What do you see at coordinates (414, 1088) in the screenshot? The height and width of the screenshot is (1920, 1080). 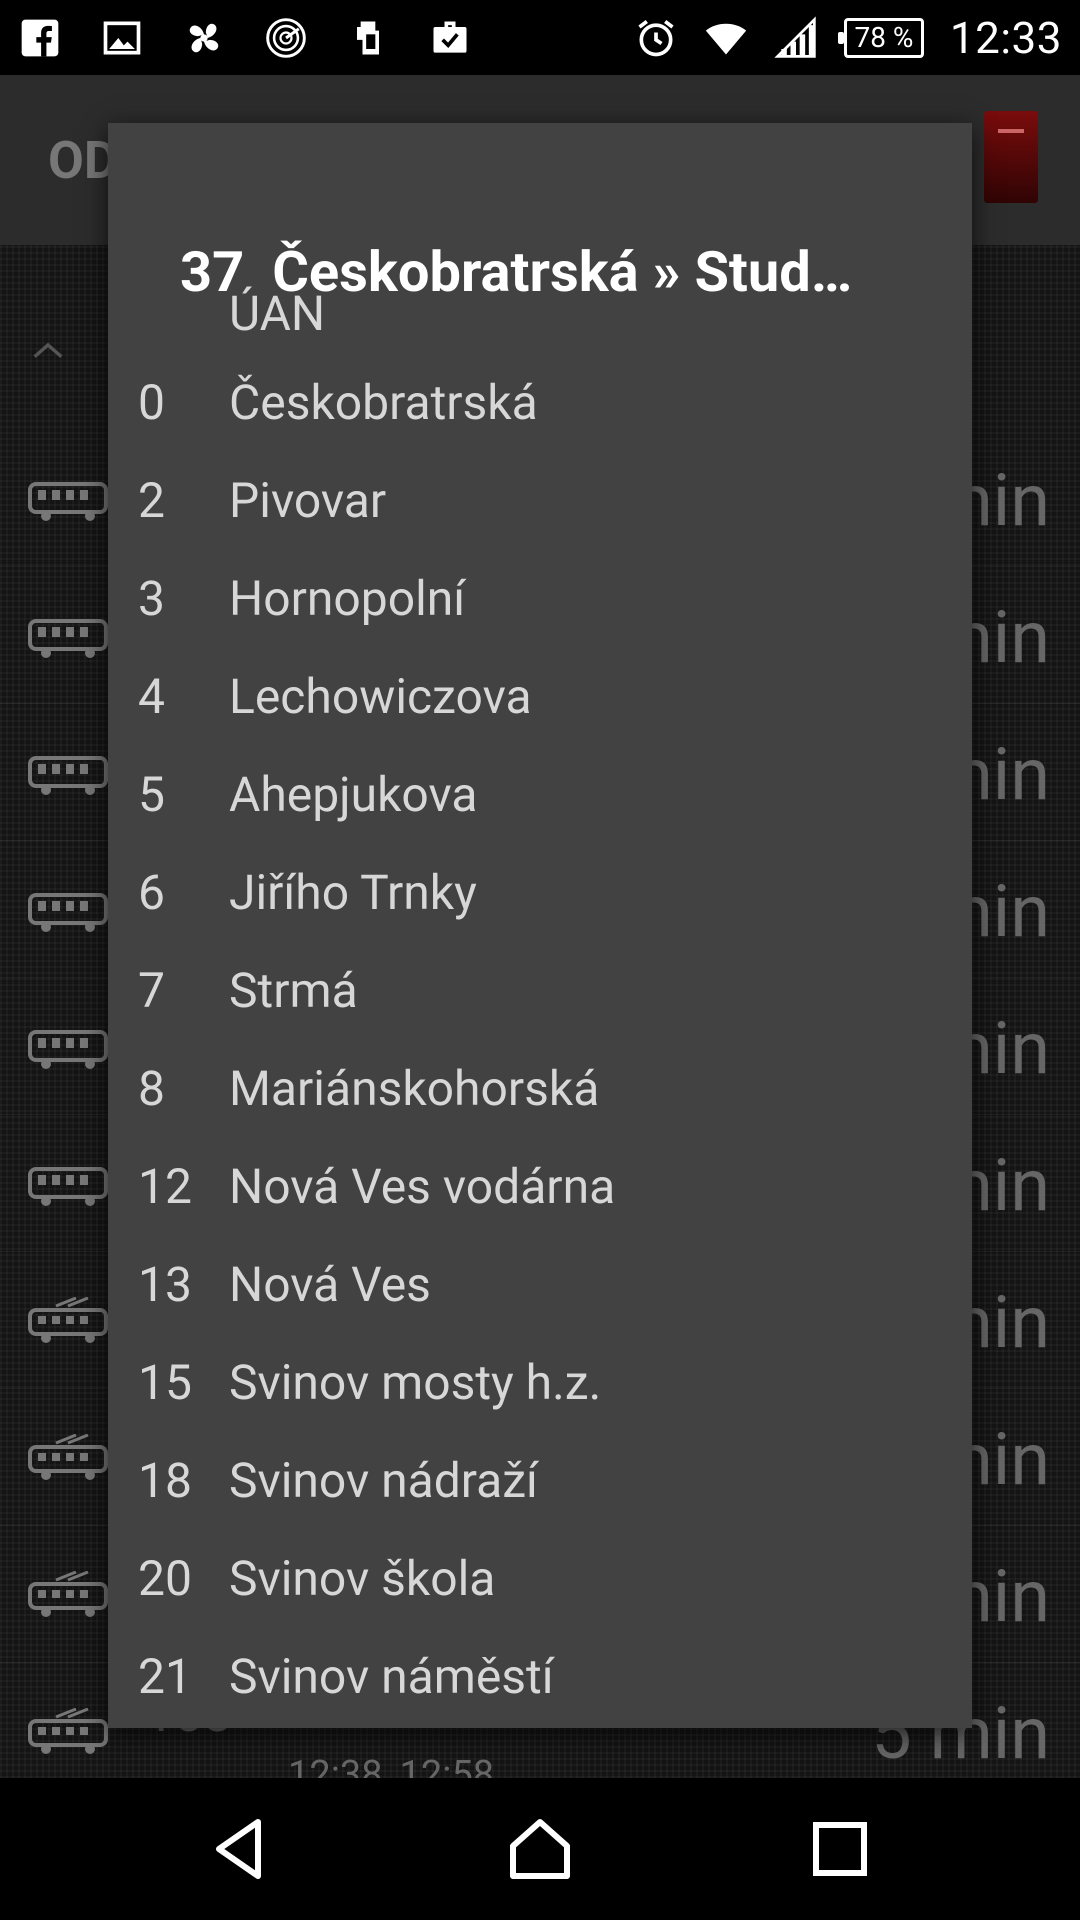 I see `stop-name: Mariánskohorská` at bounding box center [414, 1088].